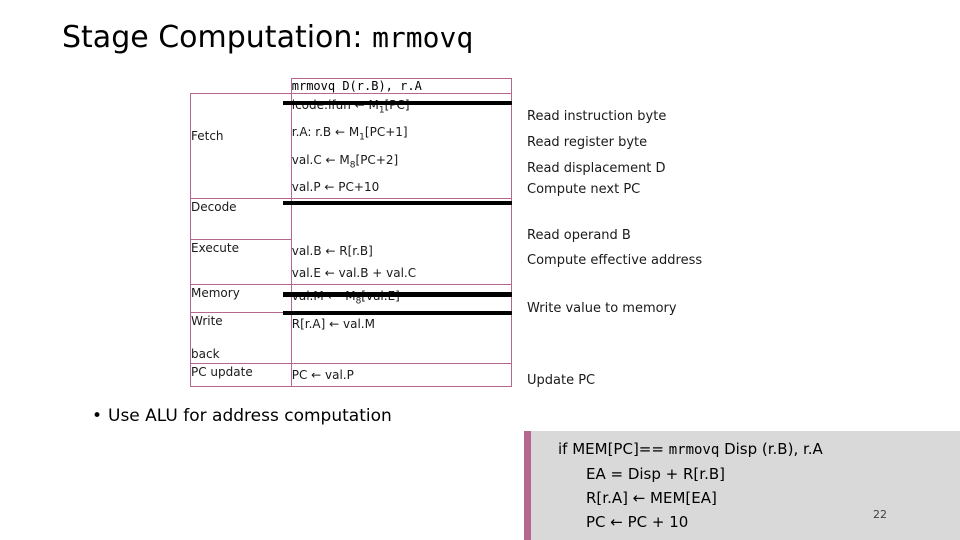 This screenshot has height=540, width=960. I want to click on code-line-4: PC ← PC + 10, so click(637, 522).